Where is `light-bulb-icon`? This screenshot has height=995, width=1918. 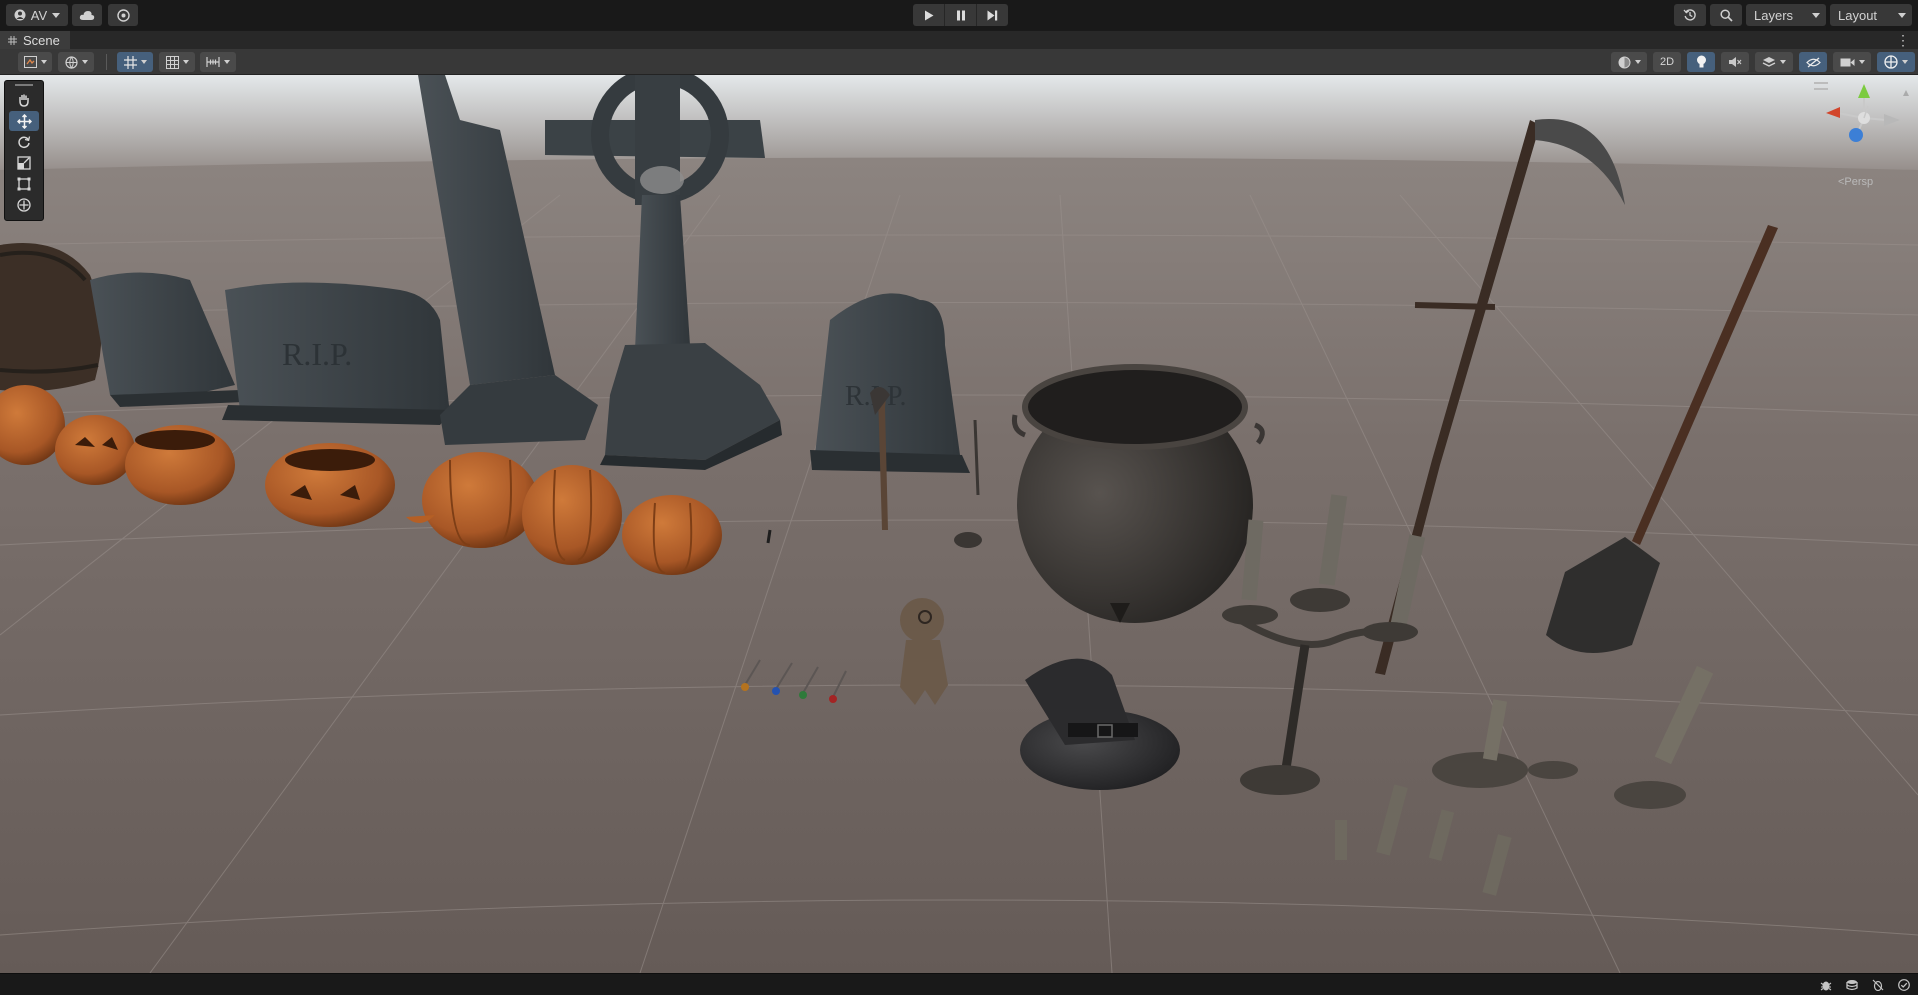
light-bulb-icon is located at coordinates (1701, 61).